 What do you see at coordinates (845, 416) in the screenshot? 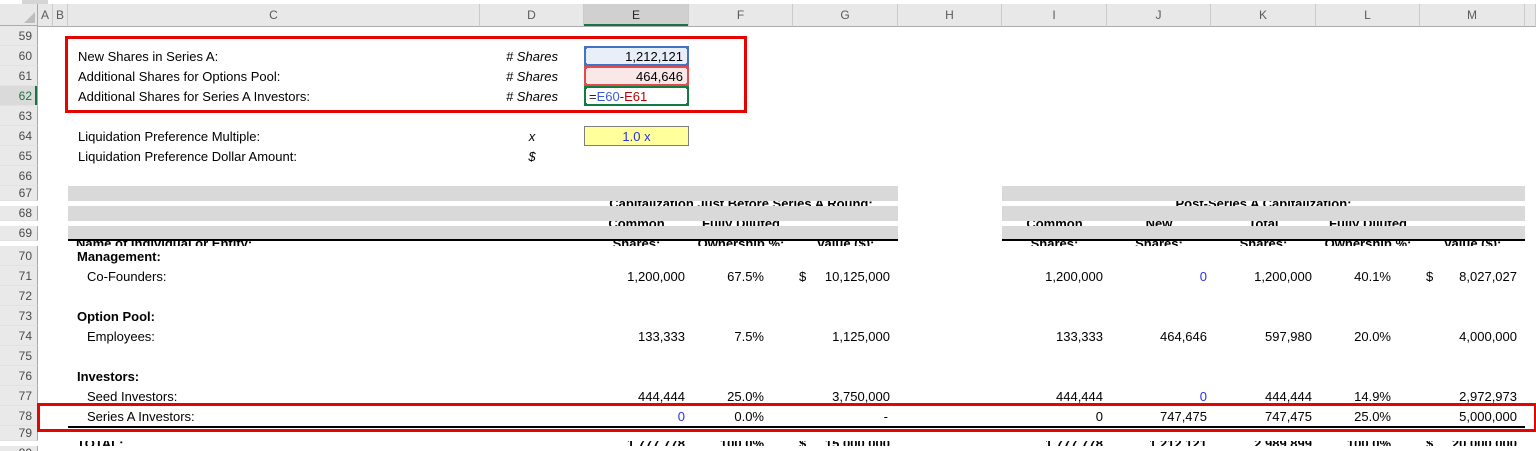
I see `series-a-pre-value: -` at bounding box center [845, 416].